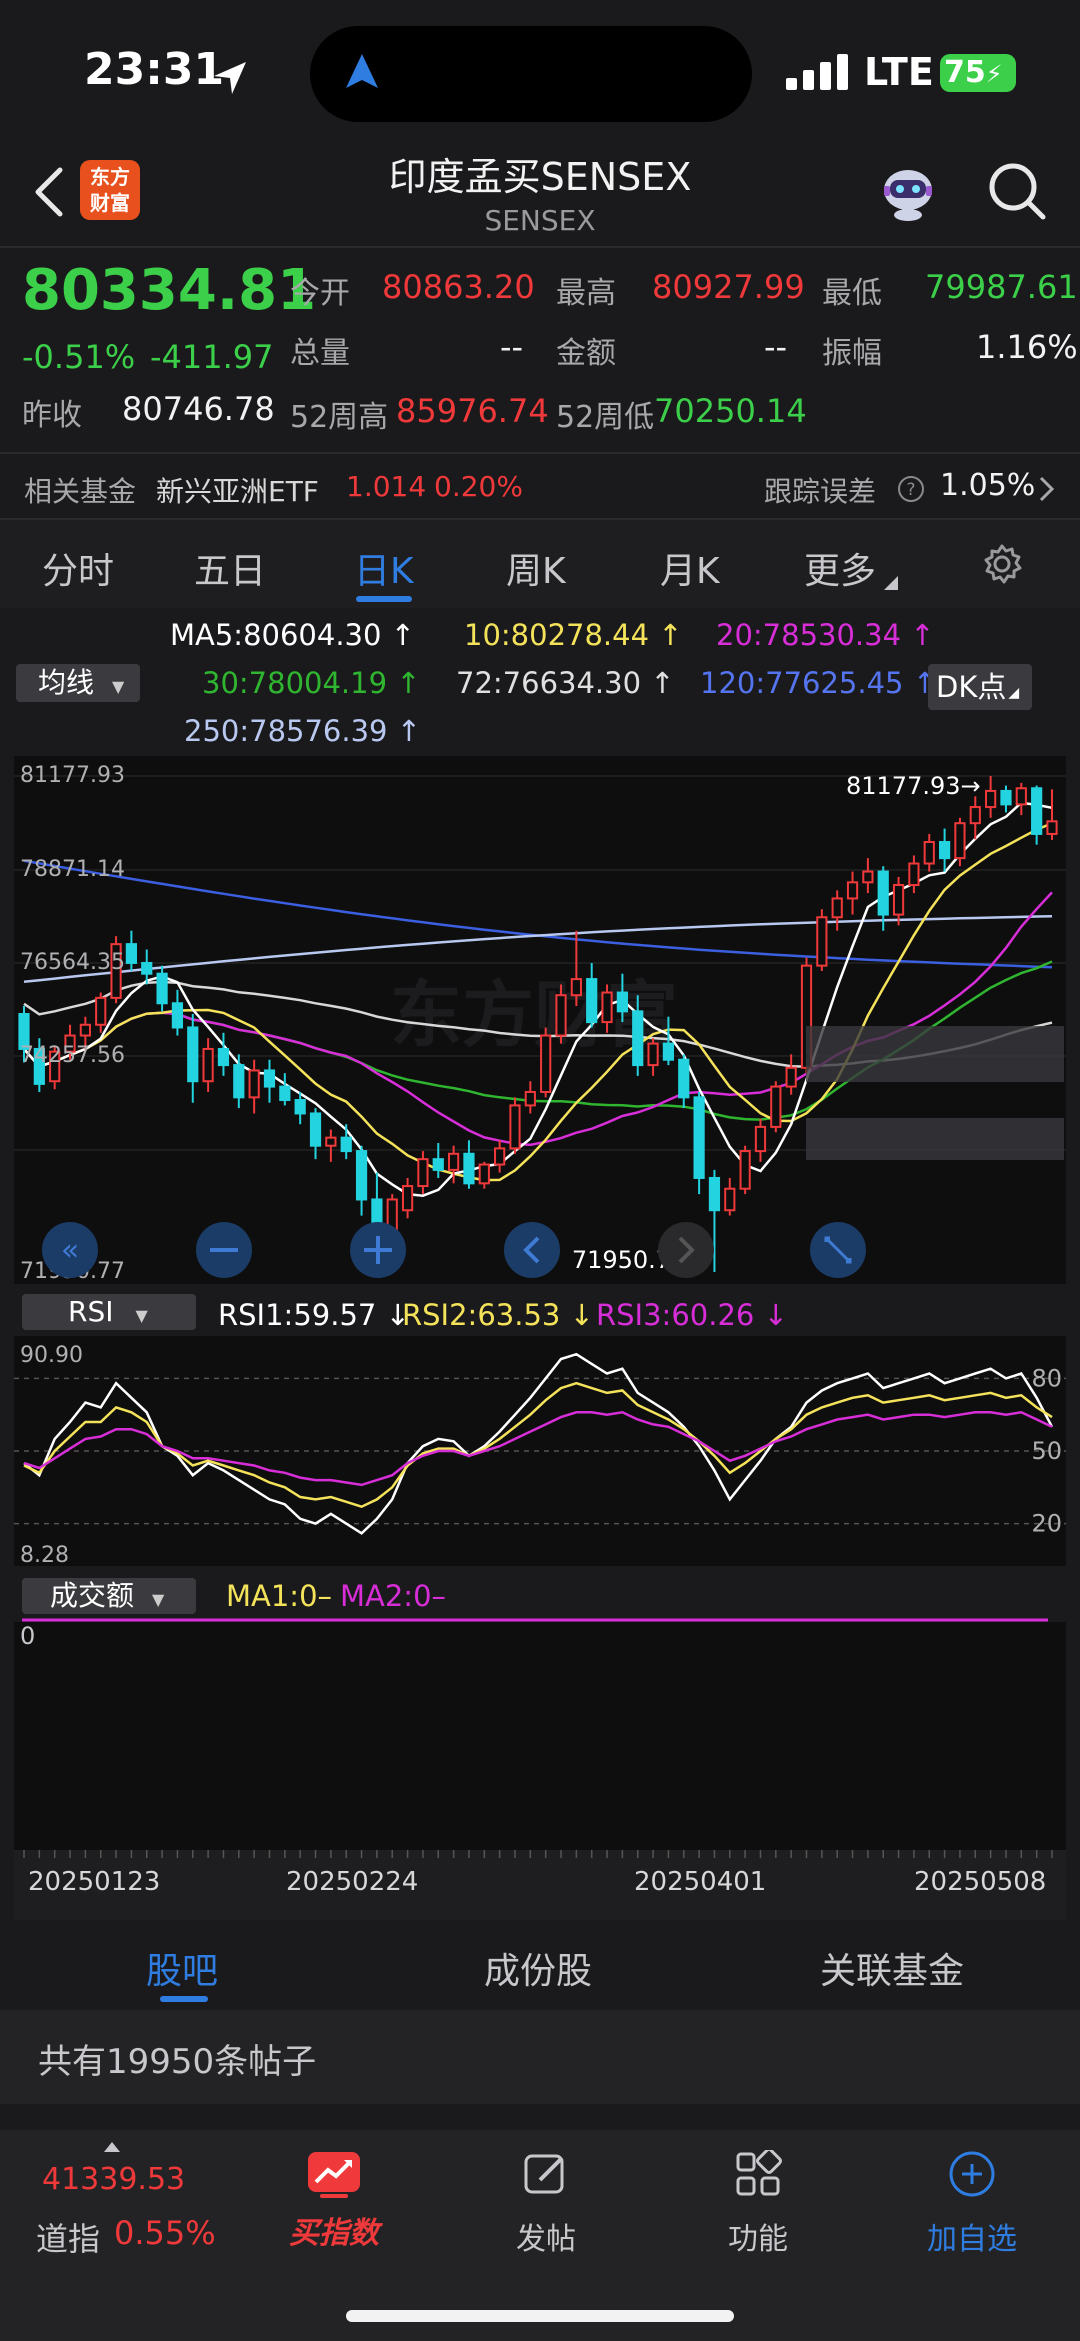 This screenshot has width=1080, height=2341. What do you see at coordinates (536, 568) in the screenshot?
I see `tab-weekly-k: 周K` at bounding box center [536, 568].